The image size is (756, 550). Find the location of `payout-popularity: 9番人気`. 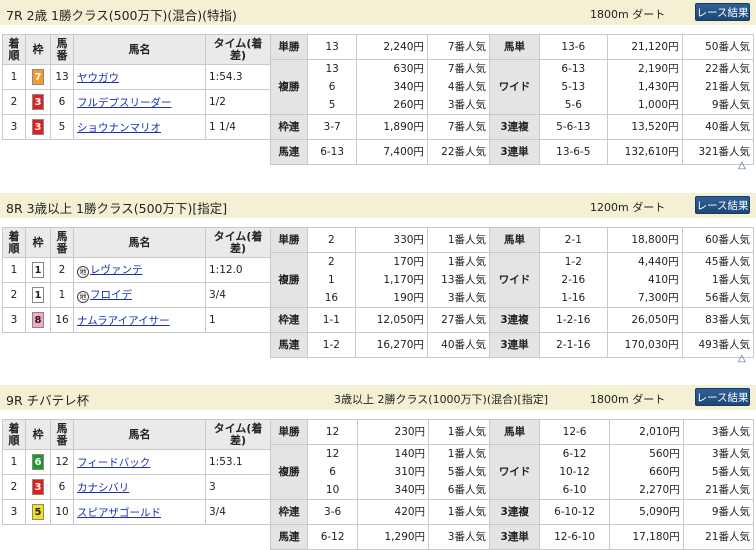

payout-popularity: 9番人気 is located at coordinates (730, 105).